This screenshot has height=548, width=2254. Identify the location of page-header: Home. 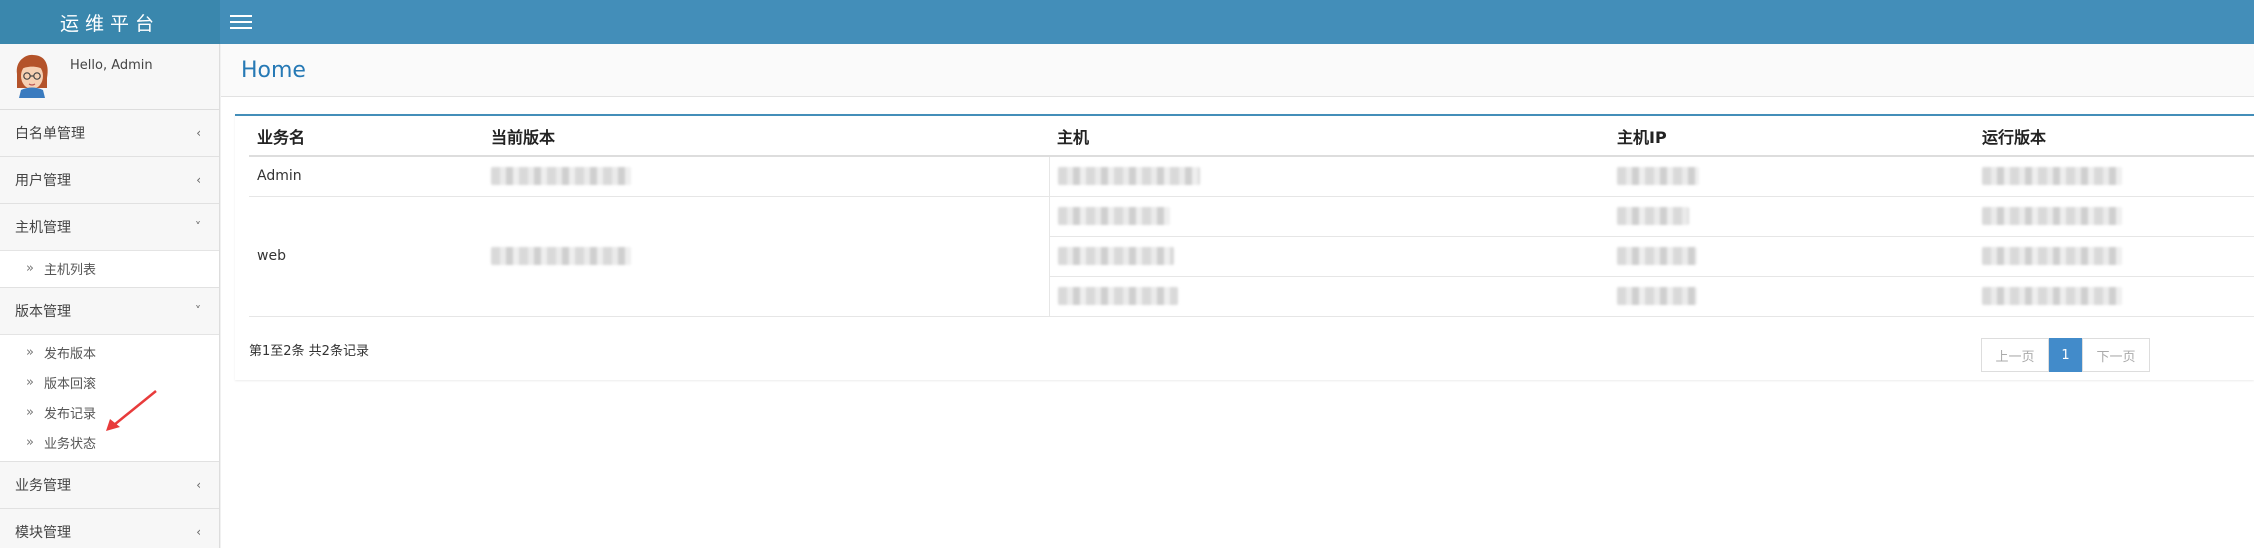
(1237, 70).